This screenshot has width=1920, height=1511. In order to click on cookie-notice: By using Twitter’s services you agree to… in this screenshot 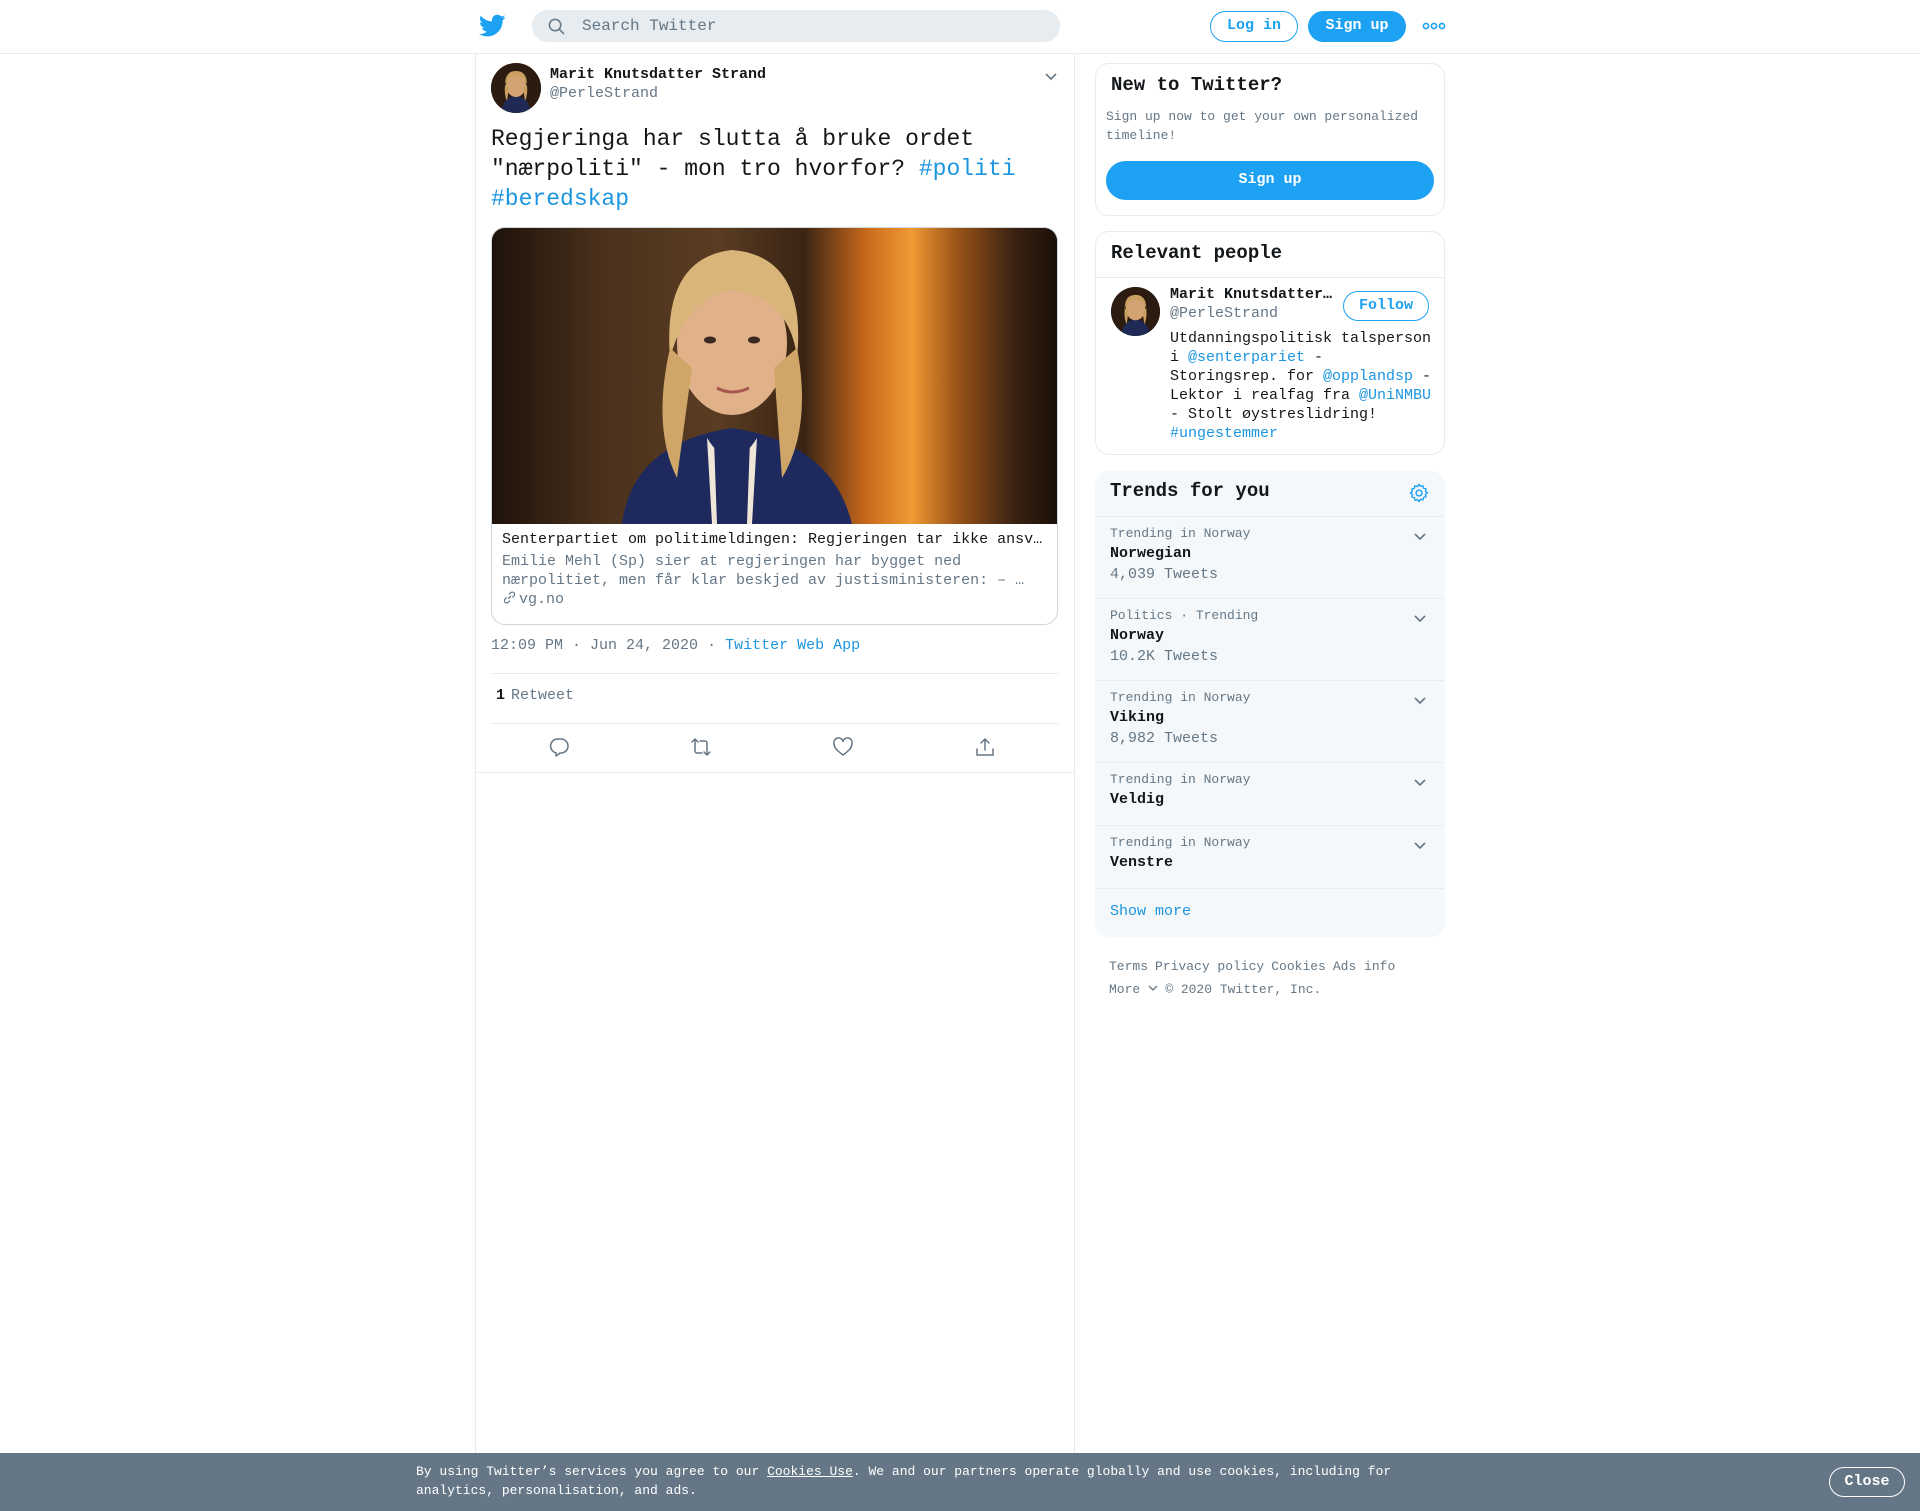, I will do `click(916, 1481)`.